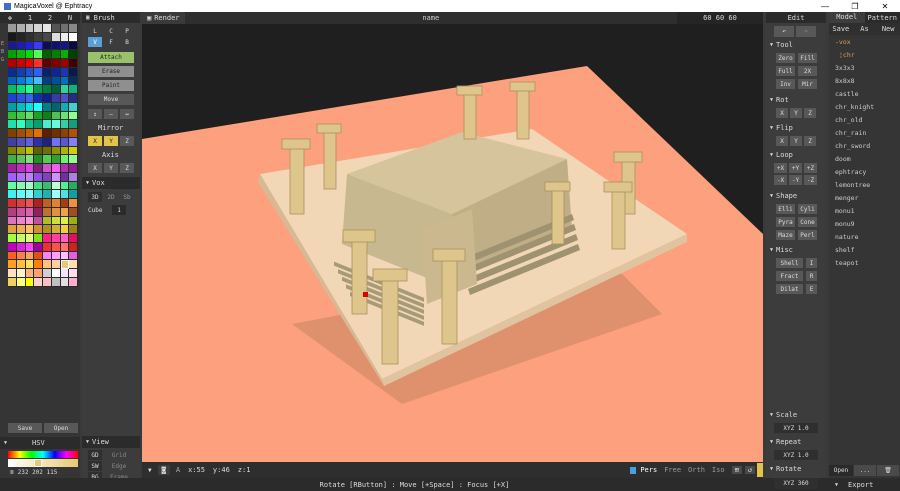 This screenshot has height=491, width=900. I want to click on fractal-option-button: R, so click(811, 276).